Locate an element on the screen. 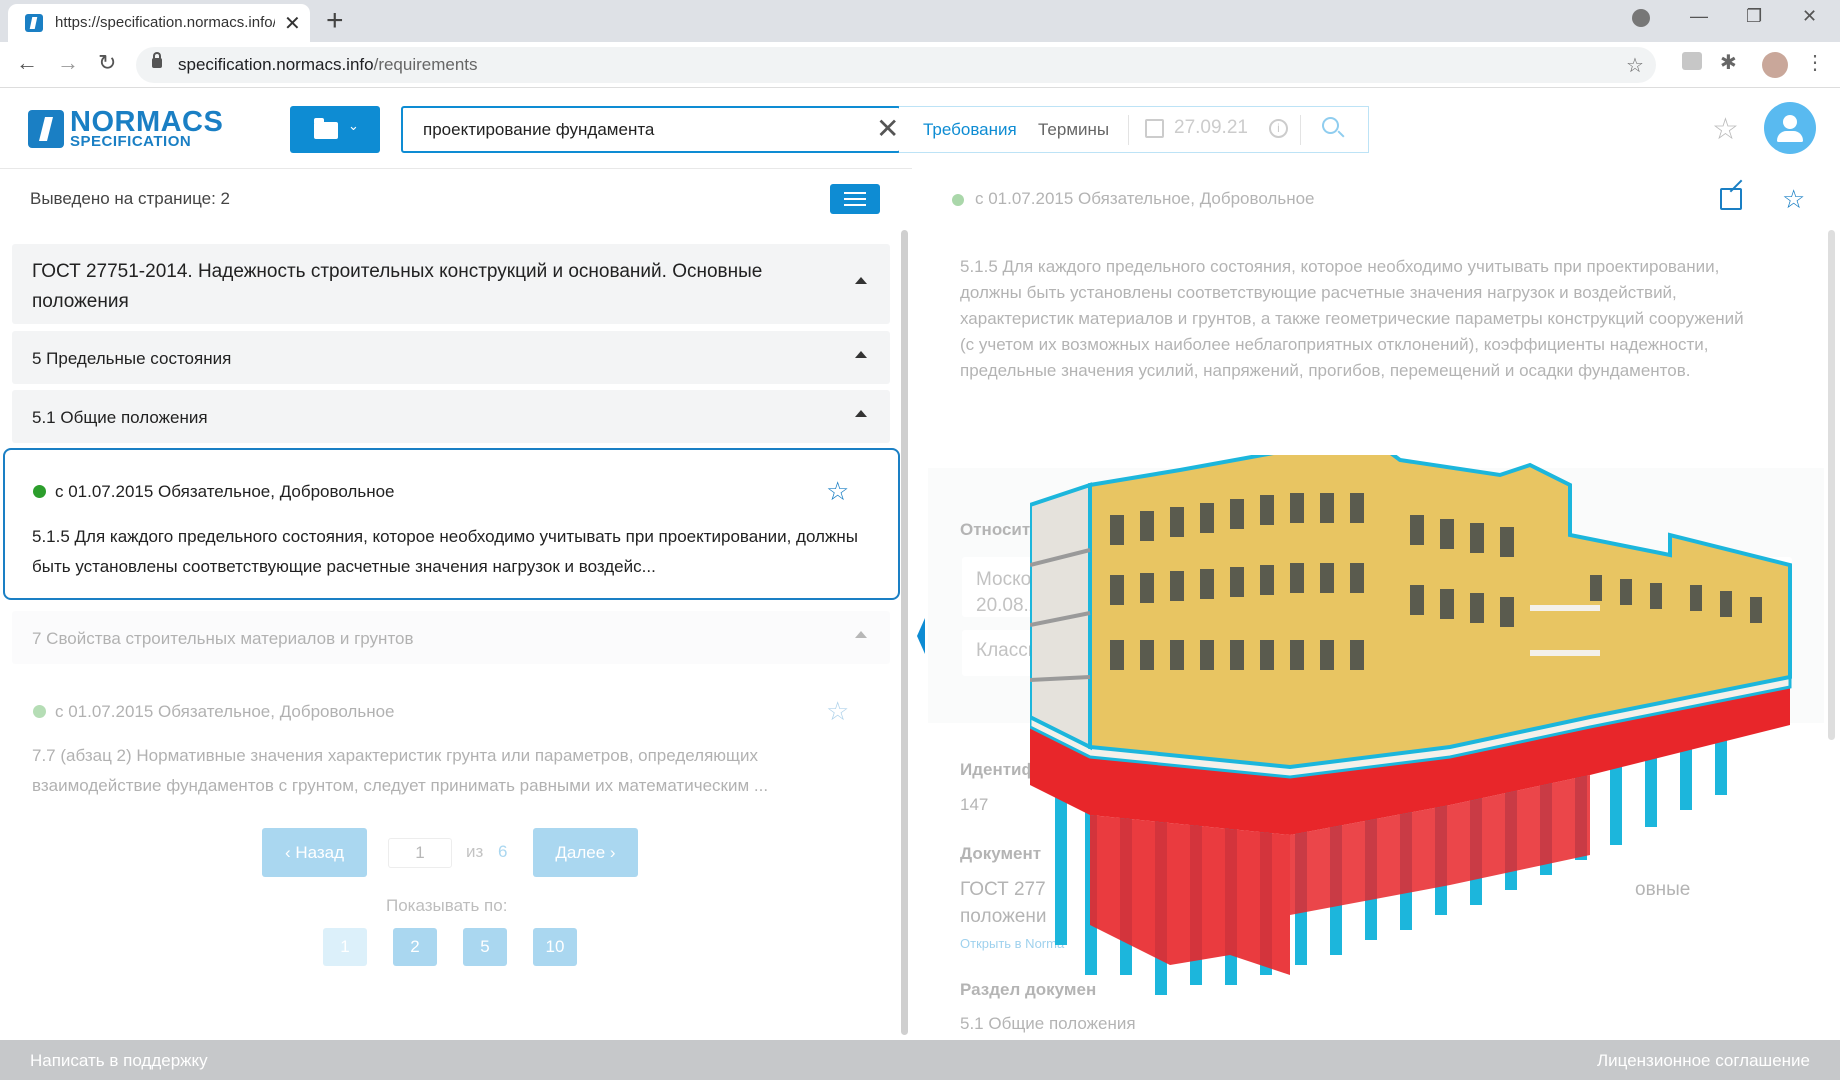 The height and width of the screenshot is (1080, 1840). page-size-1: 1 is located at coordinates (345, 947).